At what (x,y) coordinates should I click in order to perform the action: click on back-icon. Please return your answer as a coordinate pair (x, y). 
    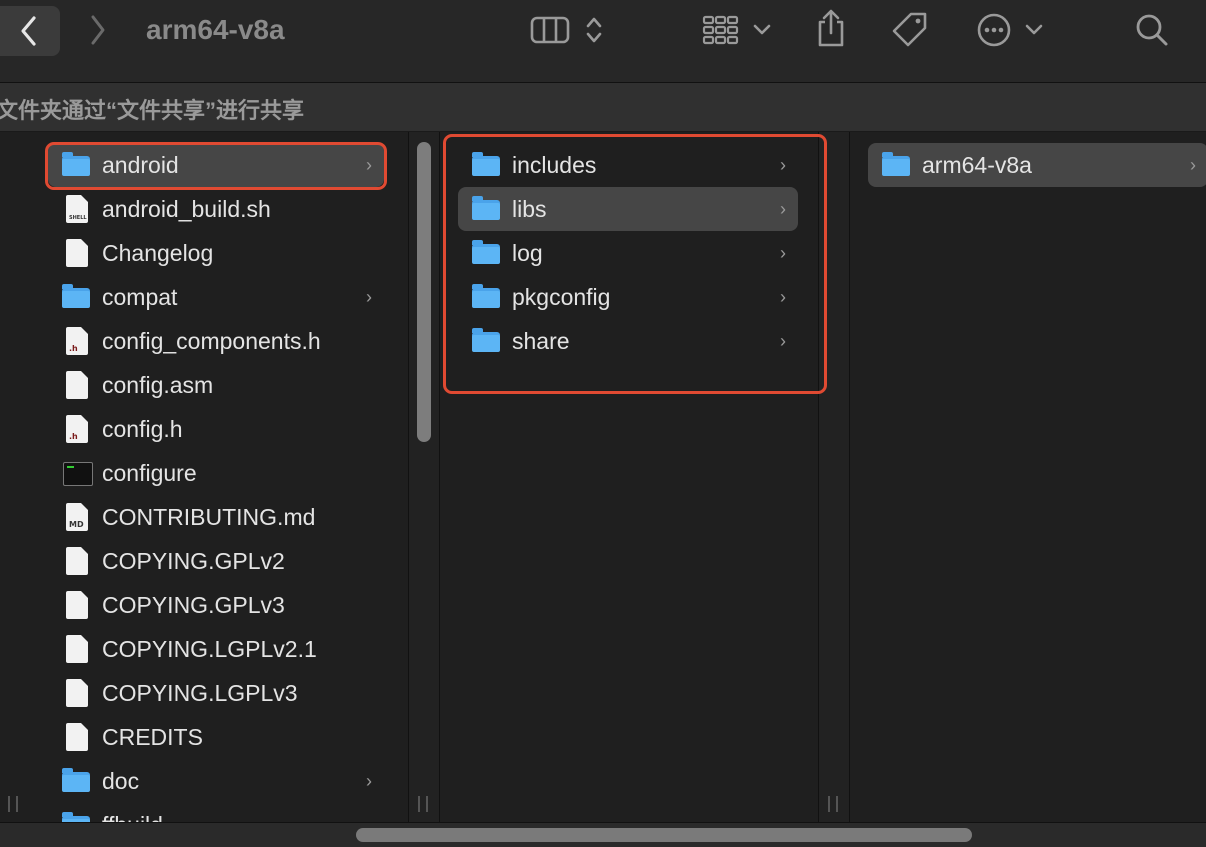
    Looking at the image, I should click on (29, 31).